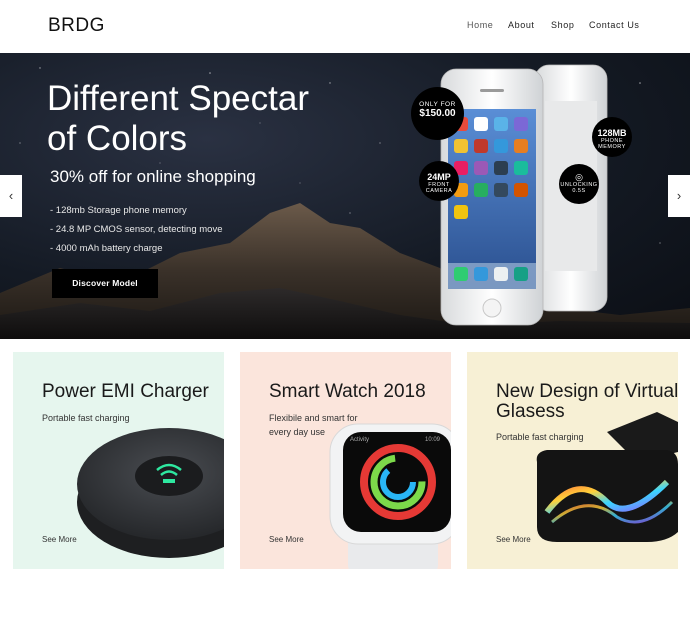  I want to click on feature-item: - 4000 mAh battery charge, so click(106, 248).